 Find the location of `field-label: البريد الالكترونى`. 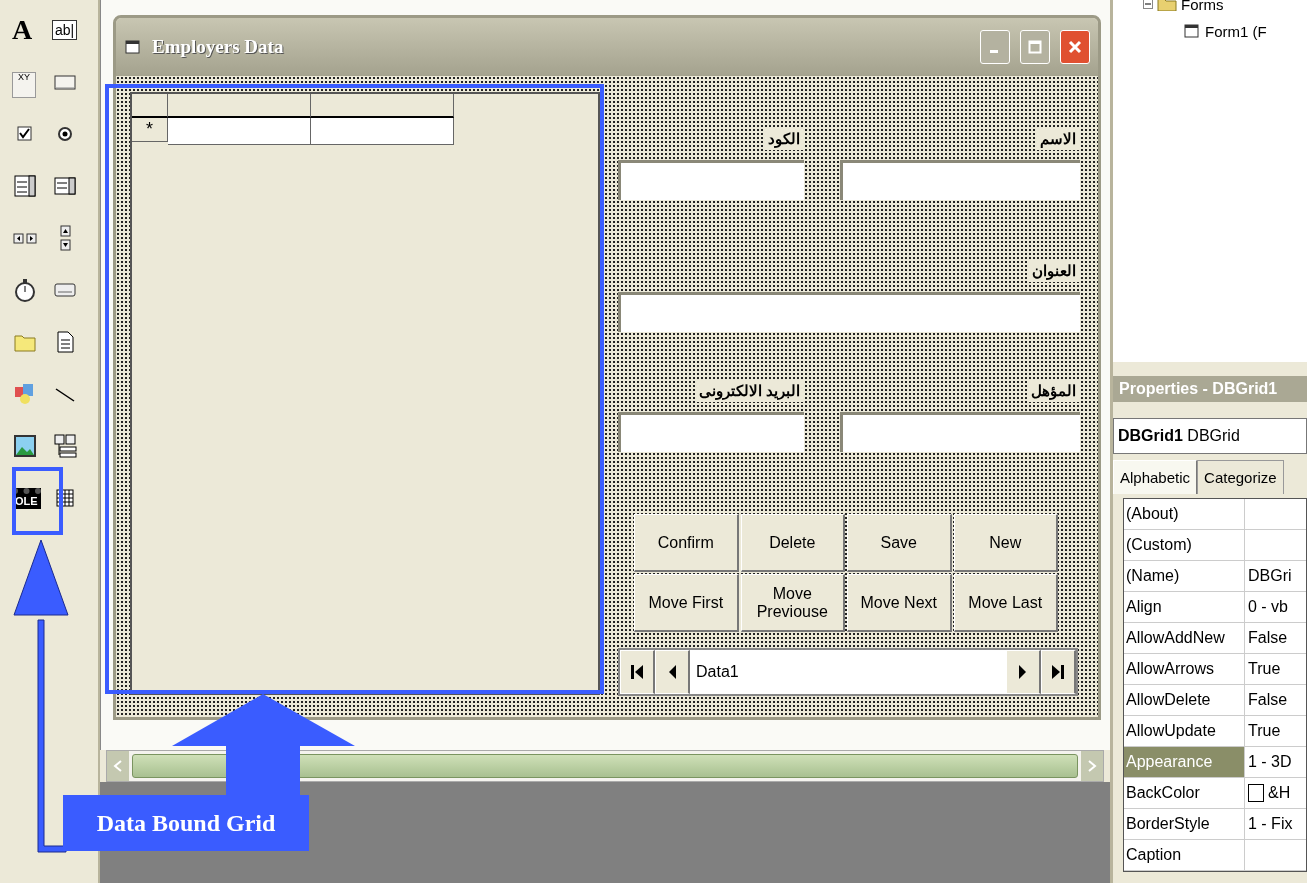

field-label: البريد الالكترونى is located at coordinates (749, 391).